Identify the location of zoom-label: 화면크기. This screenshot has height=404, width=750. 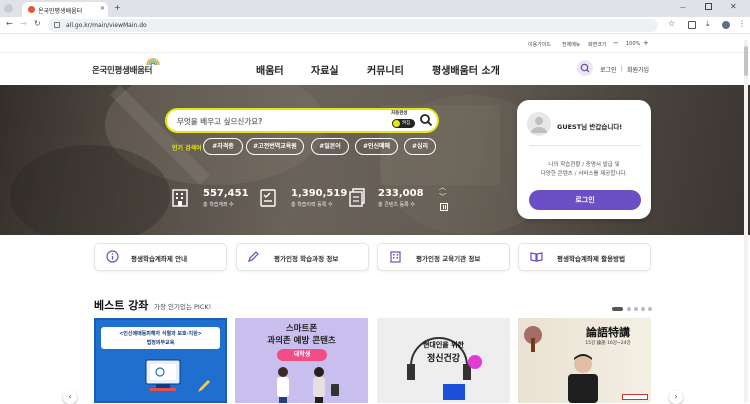
(597, 45).